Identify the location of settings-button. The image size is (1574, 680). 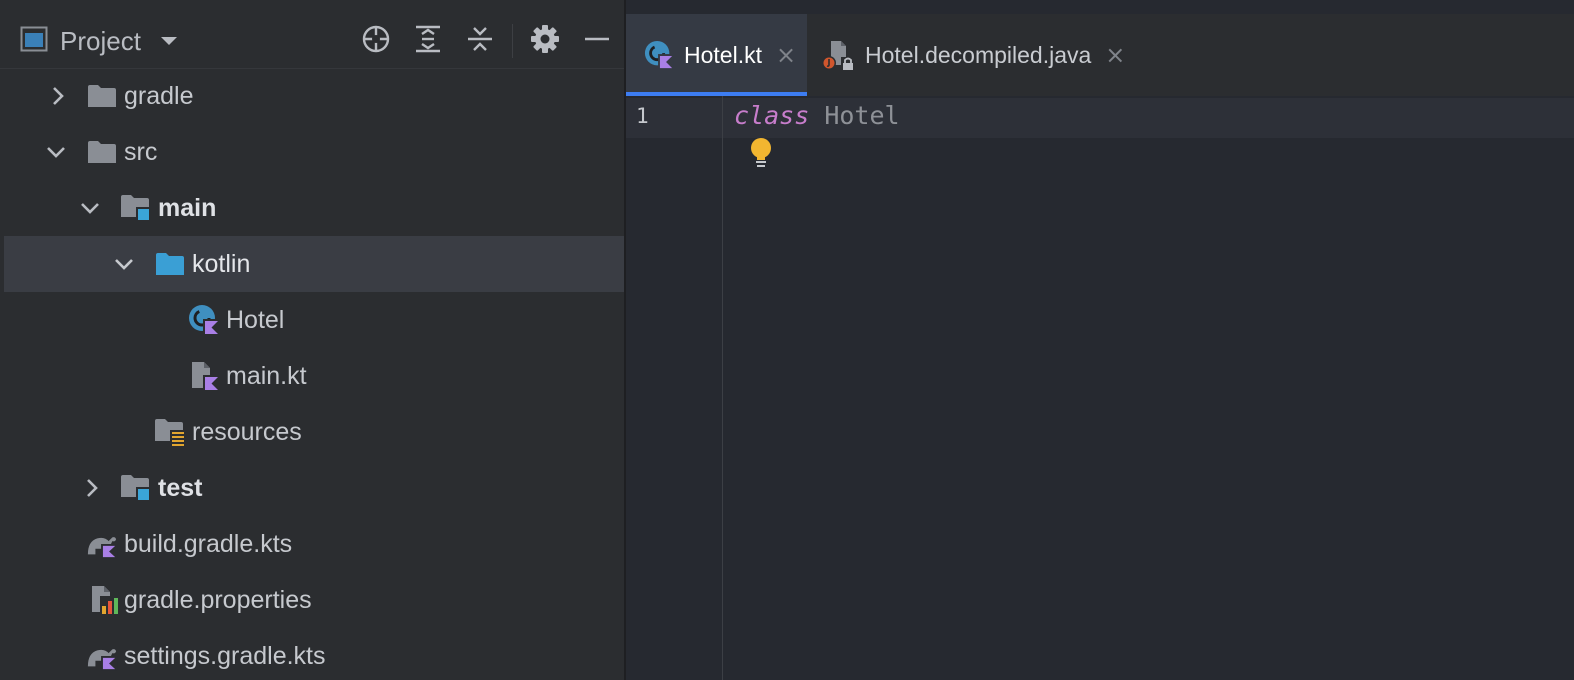
(545, 41).